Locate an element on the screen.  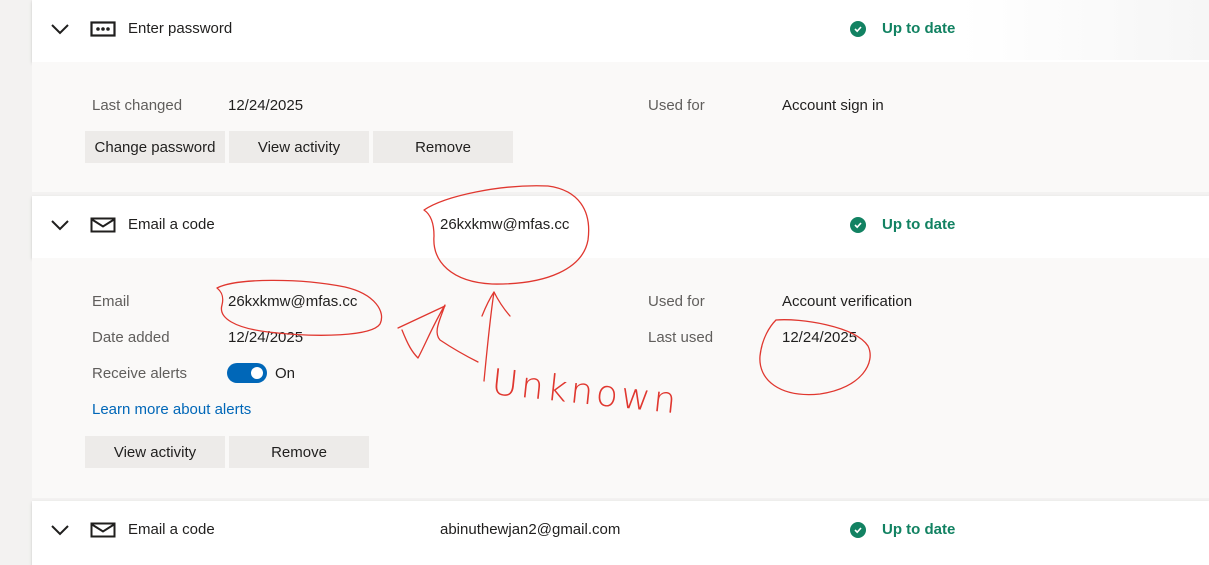
receive-alerts-label: Receive alerts is located at coordinates (140, 373).